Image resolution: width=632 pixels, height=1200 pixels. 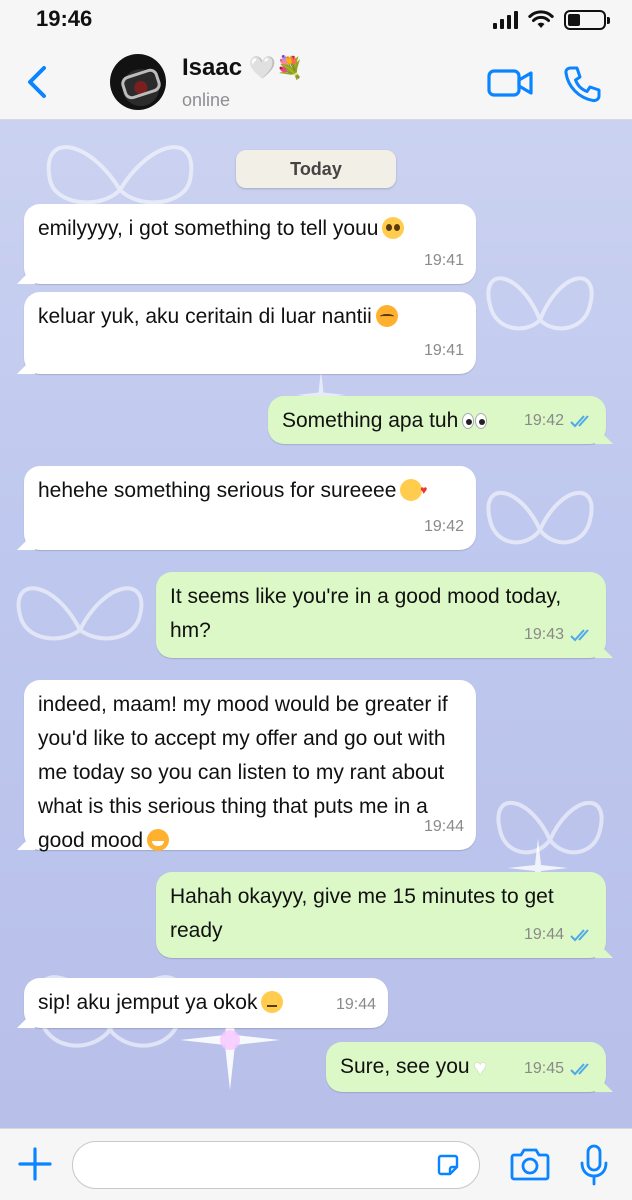 What do you see at coordinates (148, 1002) in the screenshot?
I see `message-body: sip! aku jemput ya okok` at bounding box center [148, 1002].